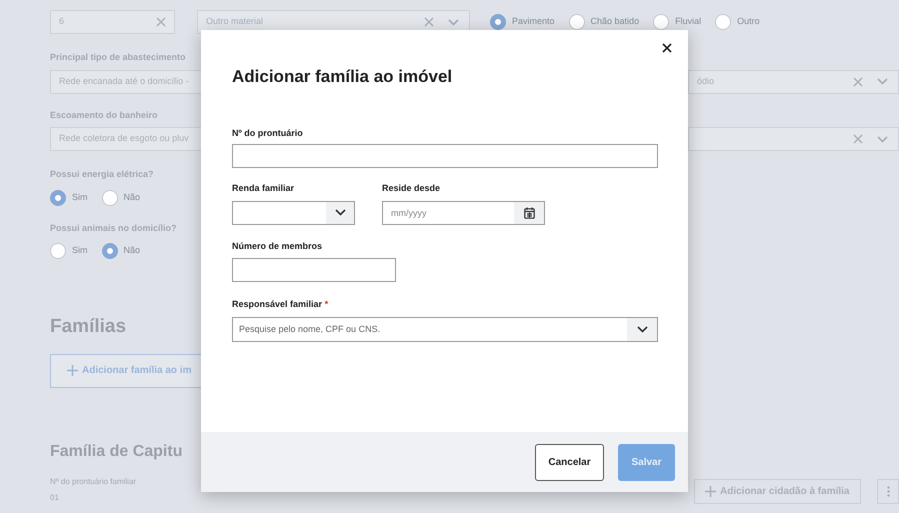  I want to click on radio-label: Fluvial, so click(688, 21).